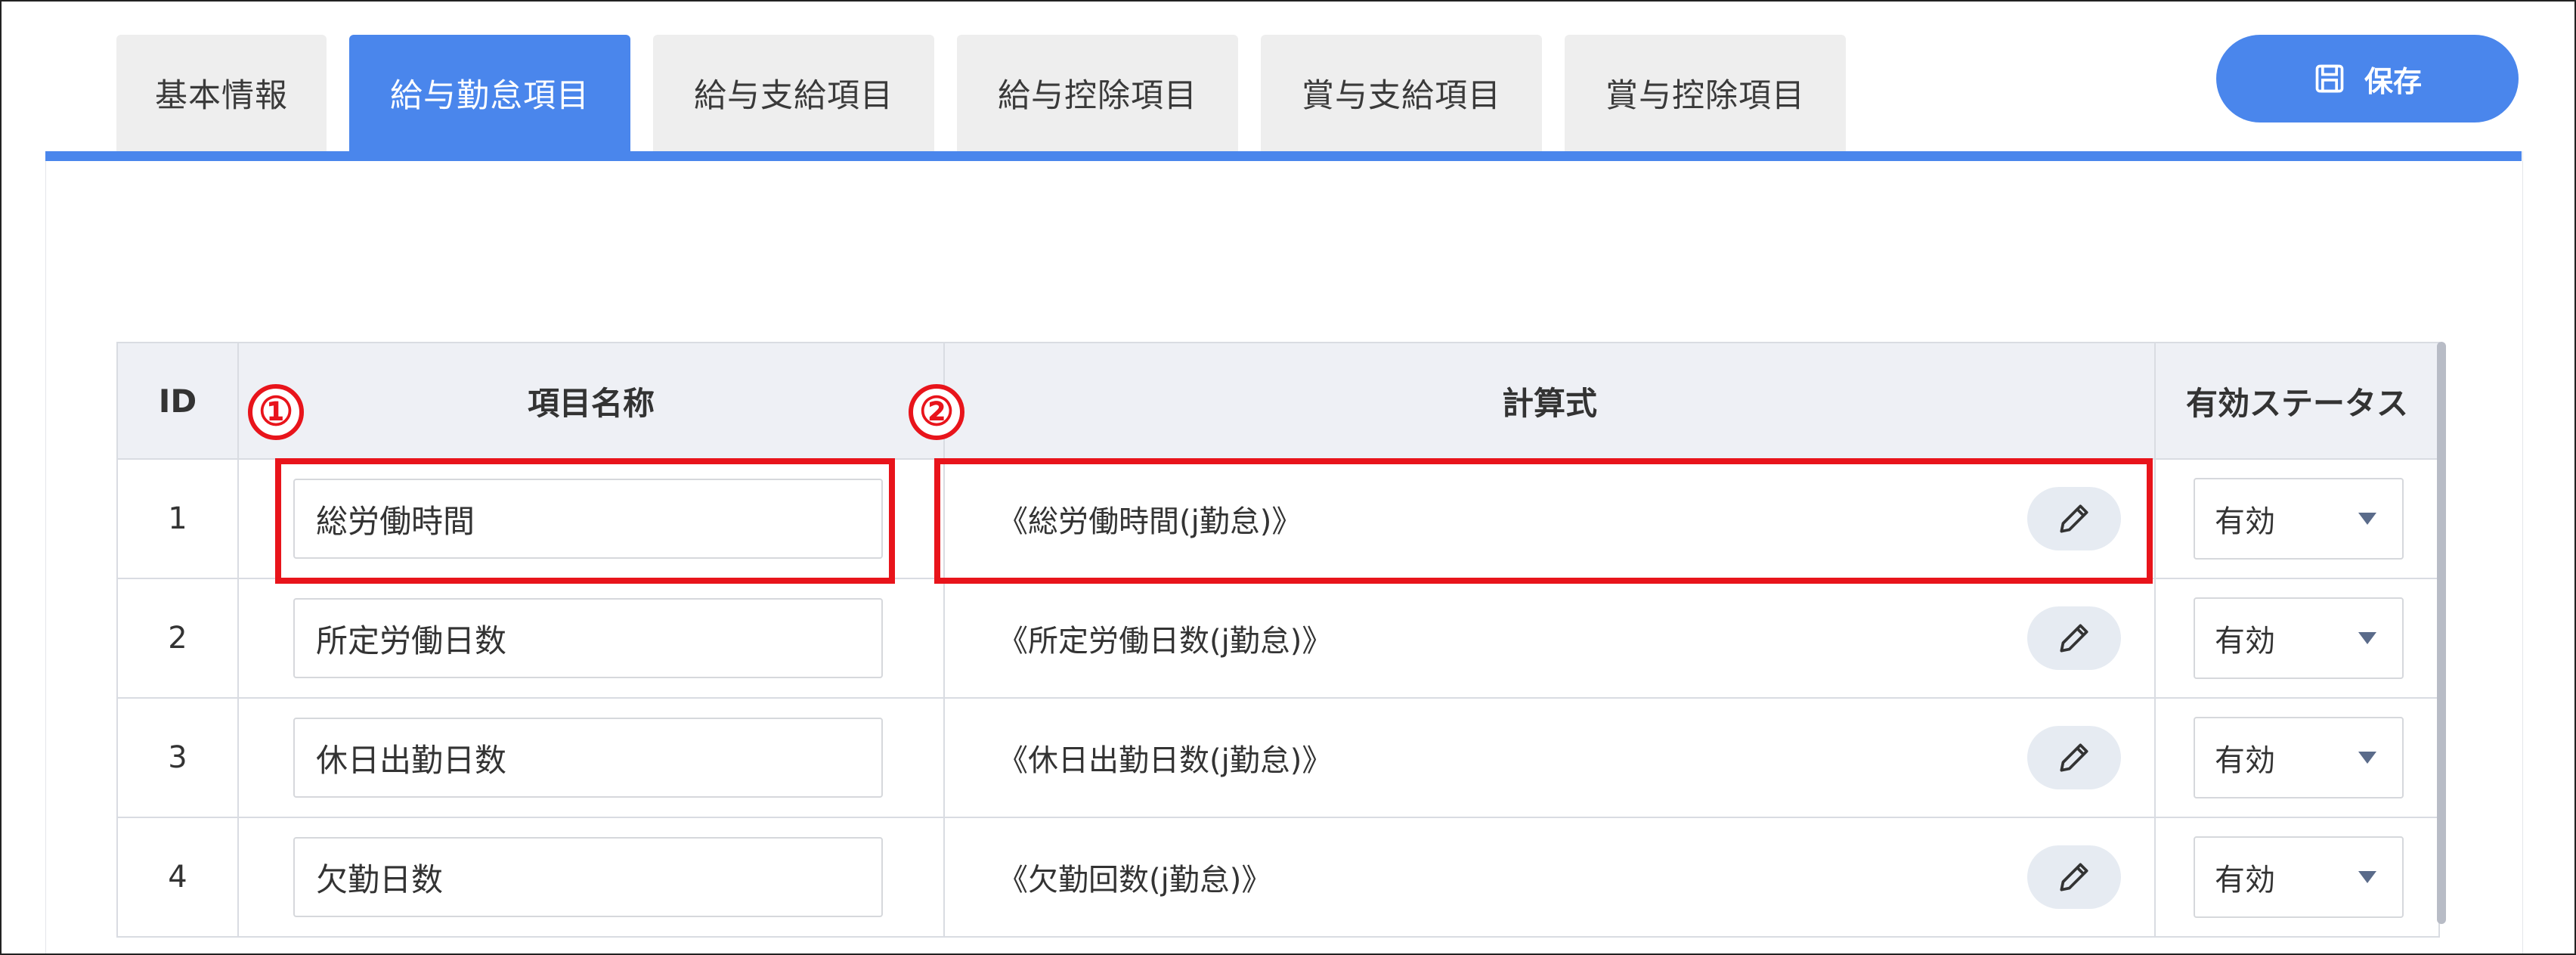  I want to click on save-button-label: 保存, so click(2393, 81).